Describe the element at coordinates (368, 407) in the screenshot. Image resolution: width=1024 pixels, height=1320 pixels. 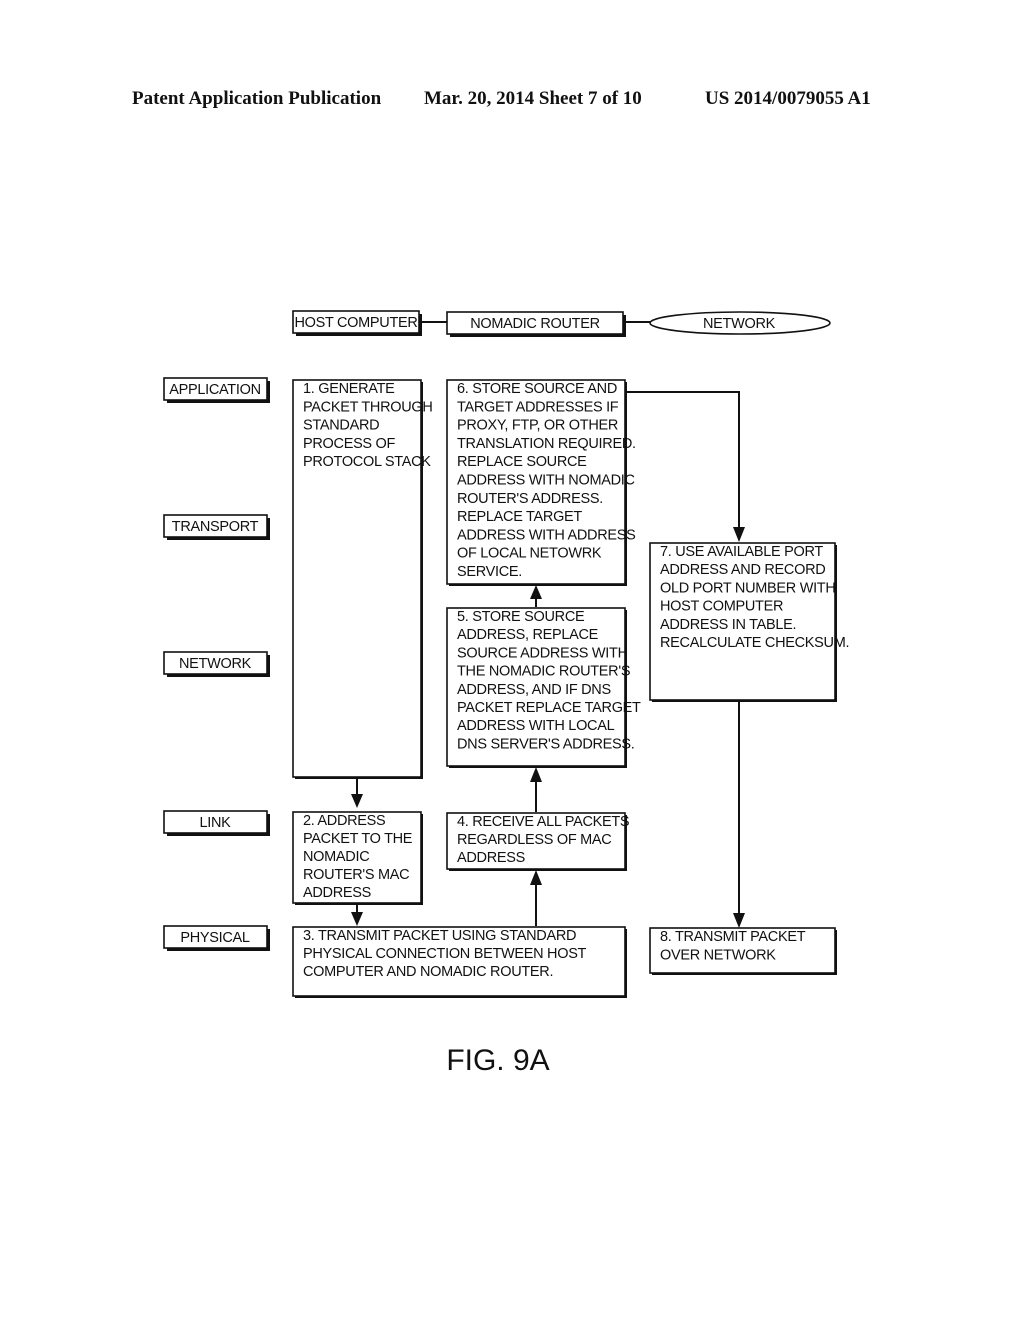
I see `step-1-line: PACKET THROUGH` at that location.